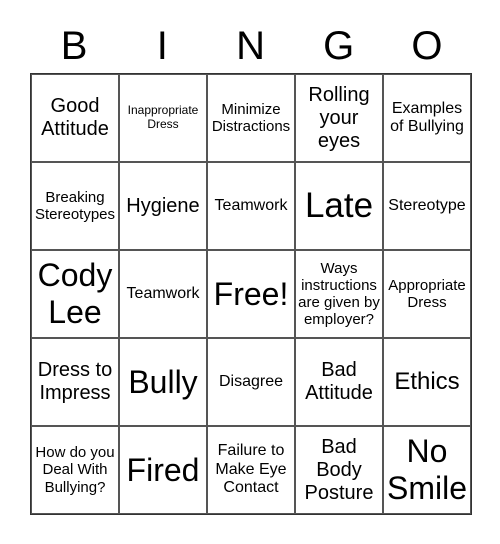  I want to click on cell-label: Dress to Impress, so click(75, 381).